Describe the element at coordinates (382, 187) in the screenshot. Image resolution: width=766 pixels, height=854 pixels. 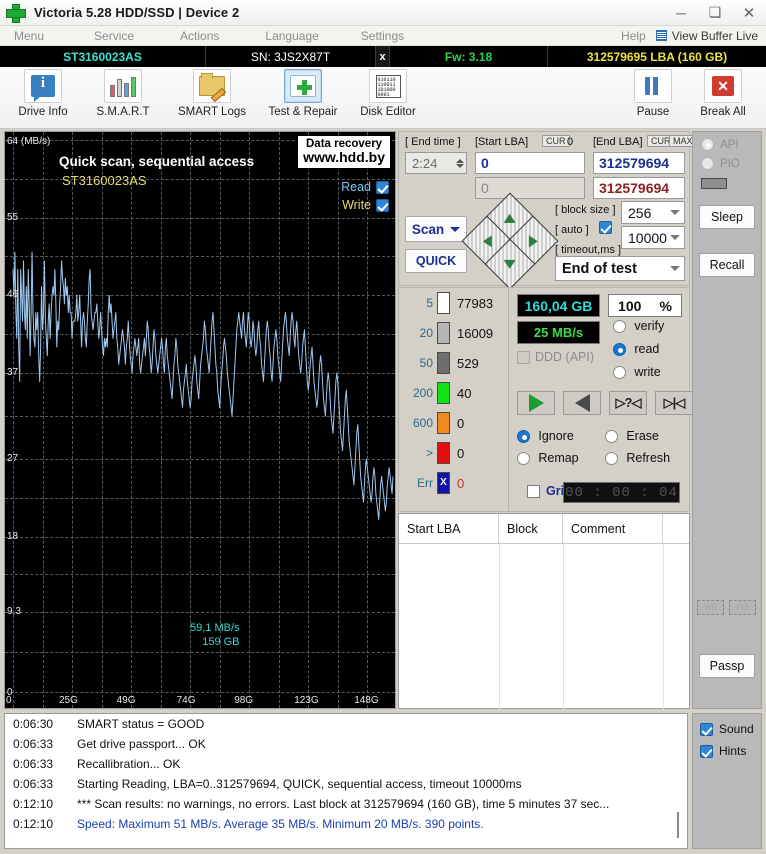
I see `legend-read-checkbox` at that location.